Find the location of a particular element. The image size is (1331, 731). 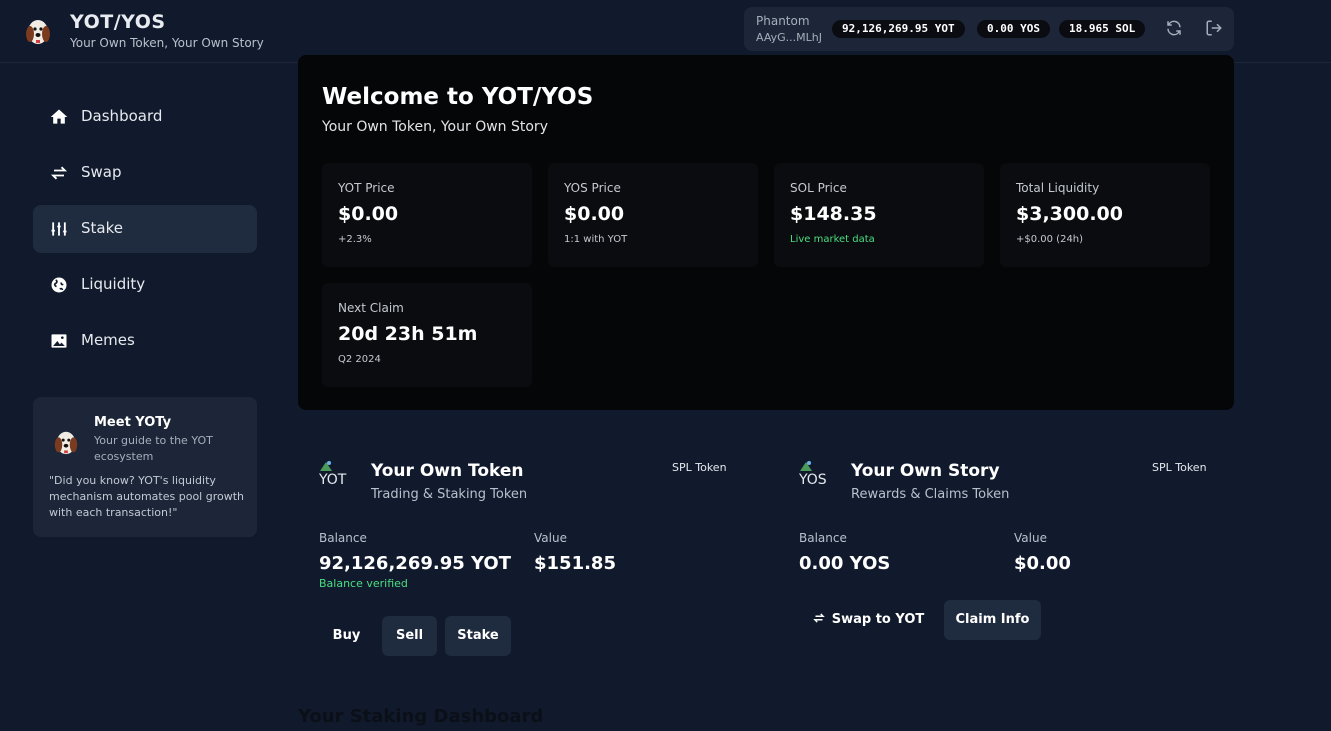

wallet-address: AAyG...MLhJ is located at coordinates (789, 37).